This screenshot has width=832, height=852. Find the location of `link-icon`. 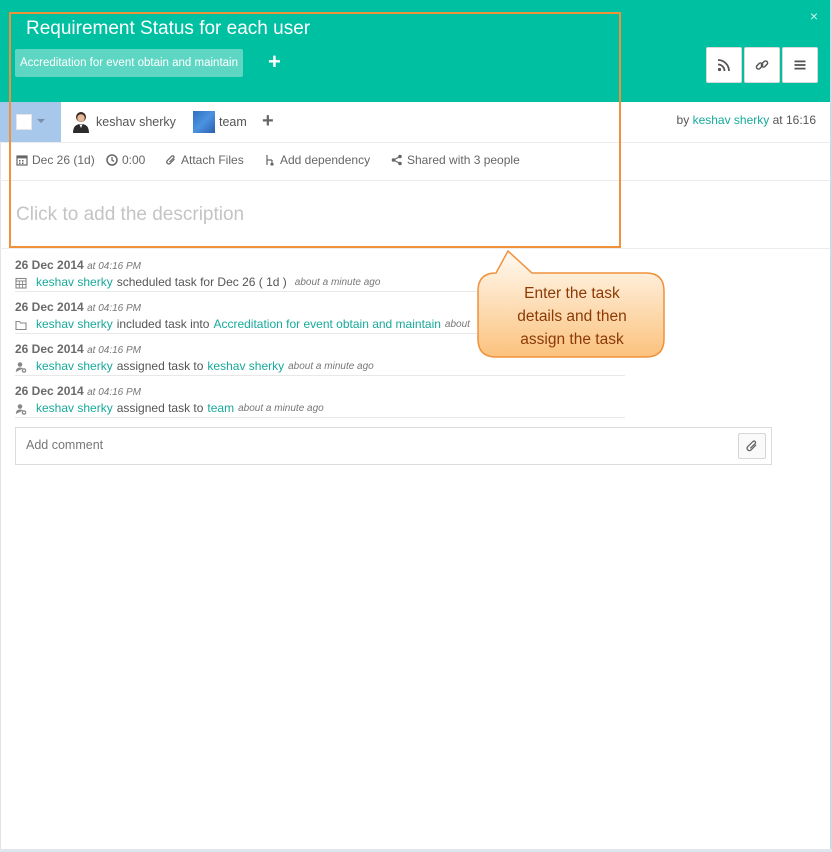

link-icon is located at coordinates (762, 65).